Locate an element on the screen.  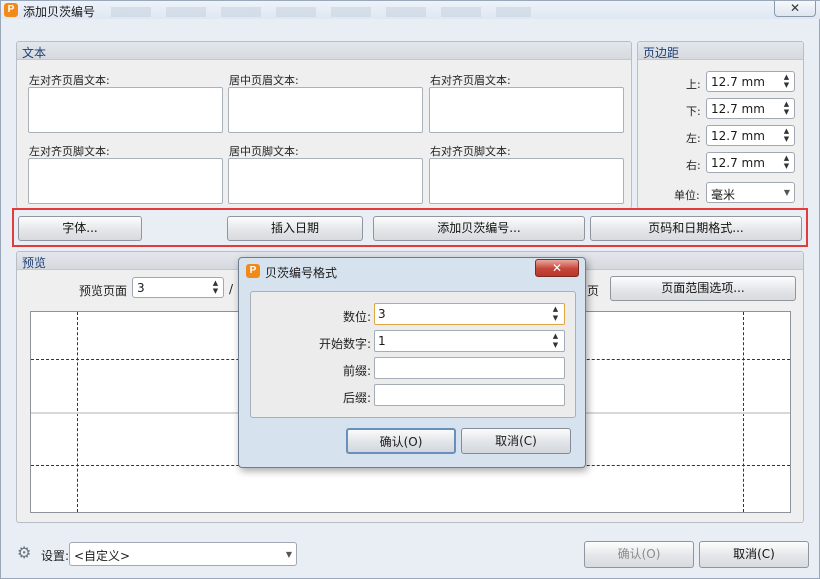
prefix-input is located at coordinates (469, 368).